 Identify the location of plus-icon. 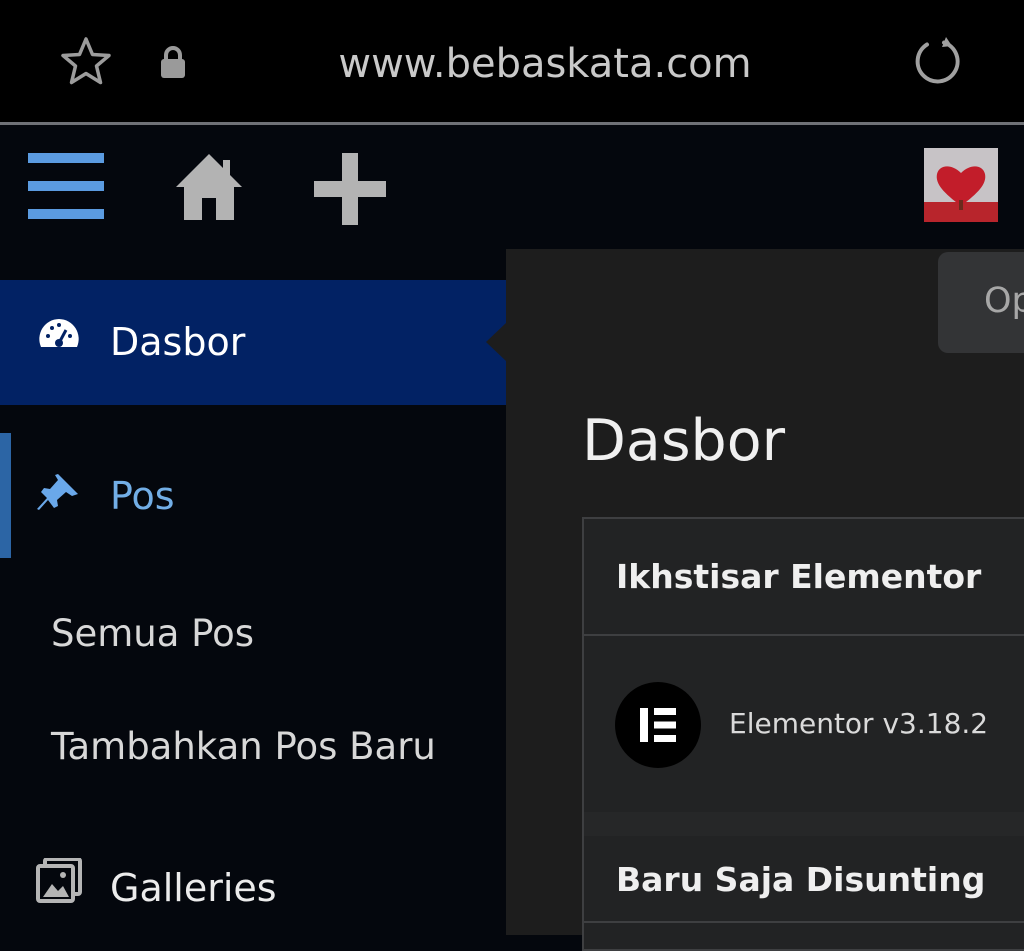
(350, 189).